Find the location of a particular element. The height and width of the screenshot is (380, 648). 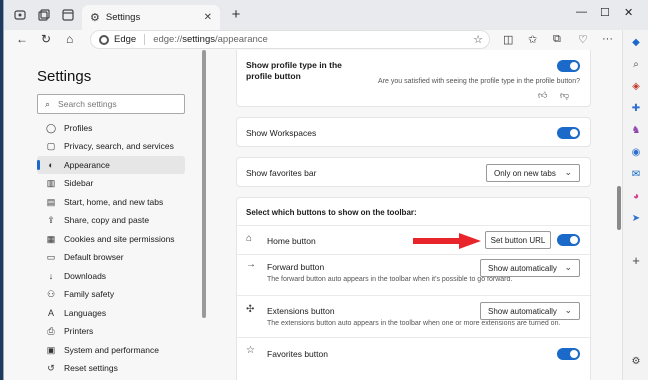

workspaces-label: Show Workspaces is located at coordinates (281, 133).